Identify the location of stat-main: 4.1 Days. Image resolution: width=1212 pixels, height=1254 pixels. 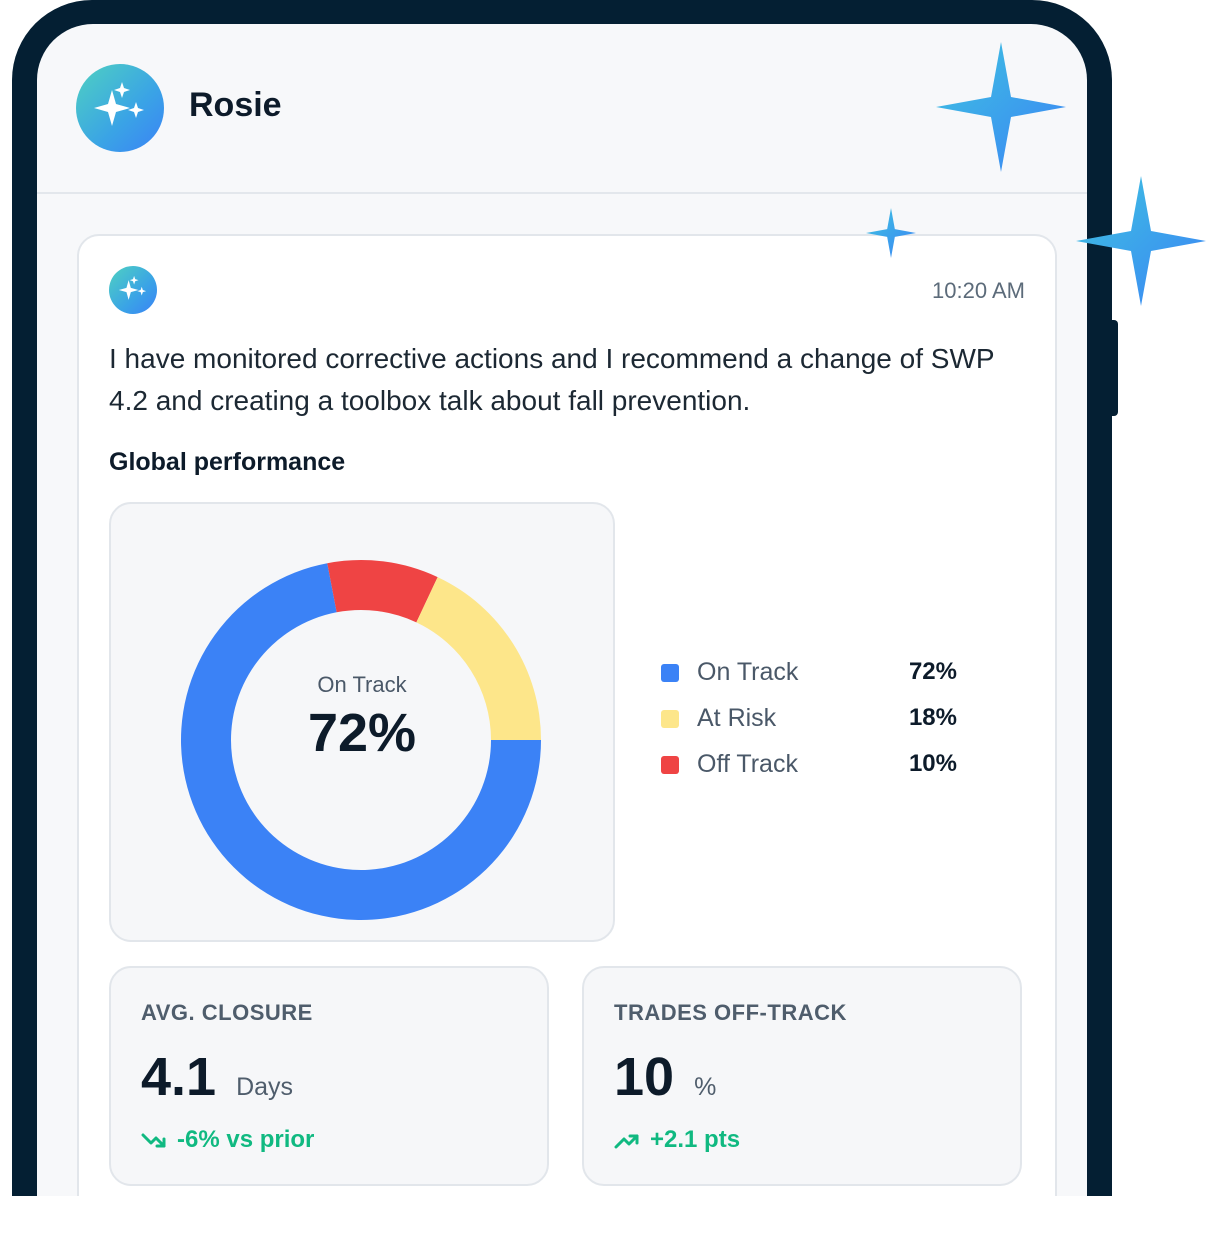
(217, 1077).